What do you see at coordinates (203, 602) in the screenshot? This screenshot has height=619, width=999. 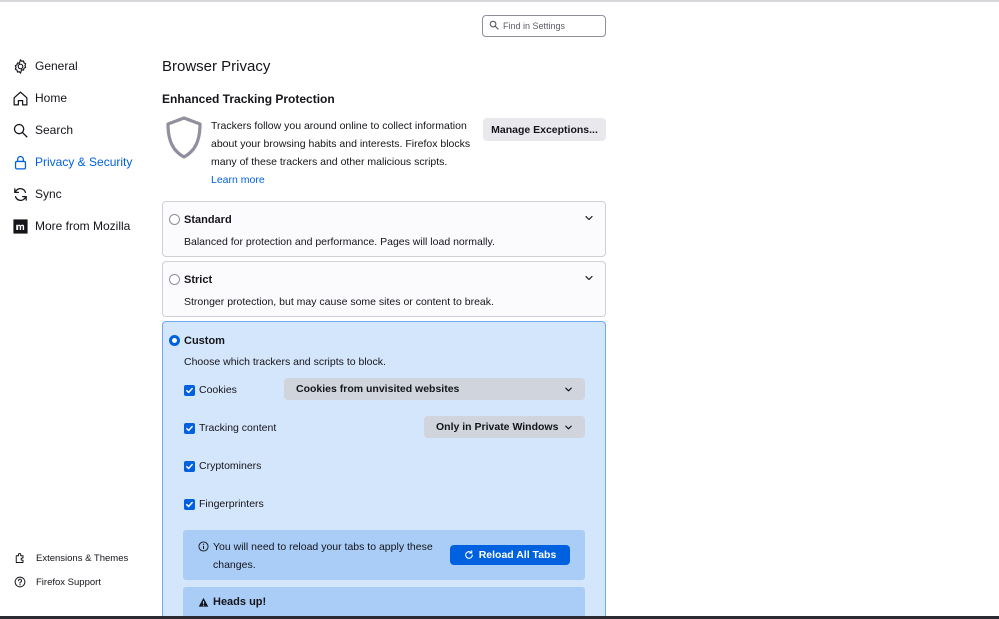 I see `warning-icon` at bounding box center [203, 602].